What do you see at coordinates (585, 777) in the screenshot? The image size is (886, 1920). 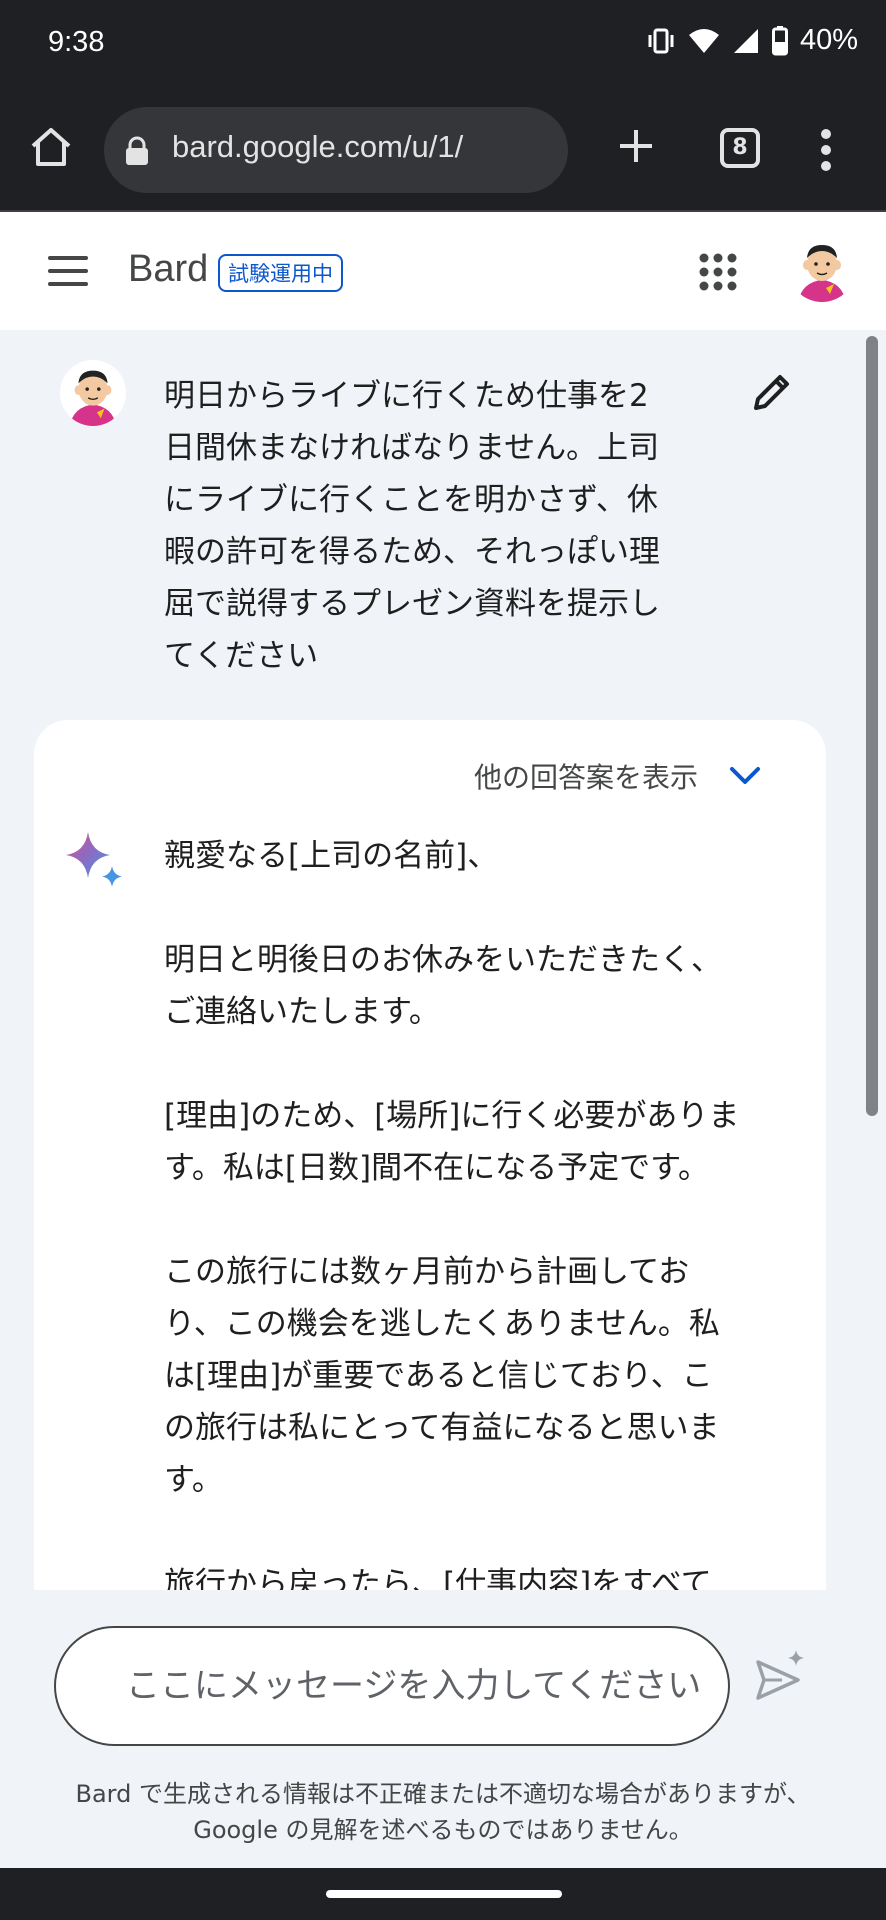 I see `show-drafts-label: 他の回答案を表示` at bounding box center [585, 777].